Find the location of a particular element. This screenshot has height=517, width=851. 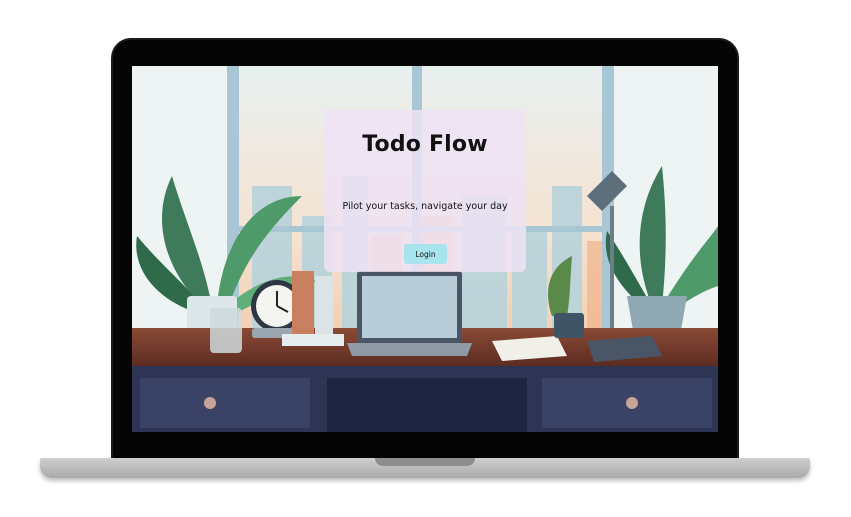

app-title: Todo Flow is located at coordinates (425, 144).